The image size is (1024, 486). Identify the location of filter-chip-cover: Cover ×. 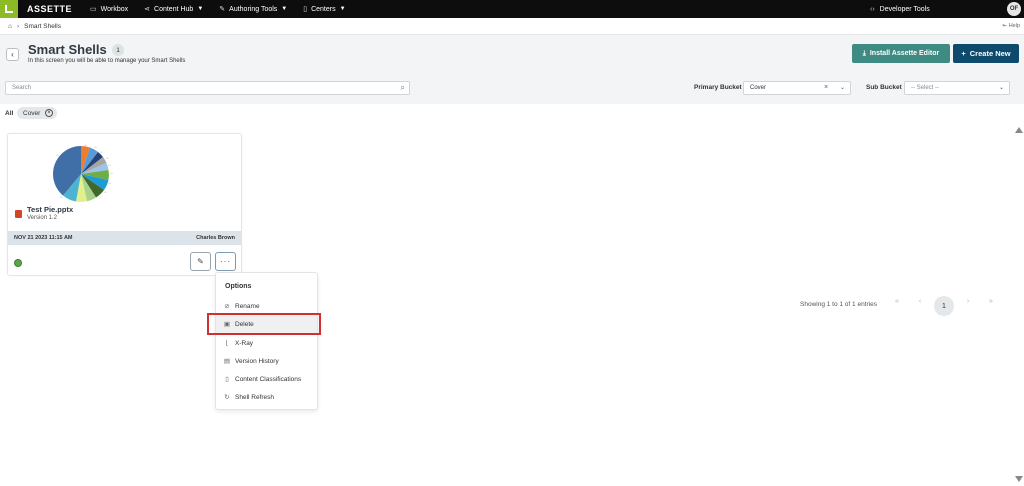
(37, 113).